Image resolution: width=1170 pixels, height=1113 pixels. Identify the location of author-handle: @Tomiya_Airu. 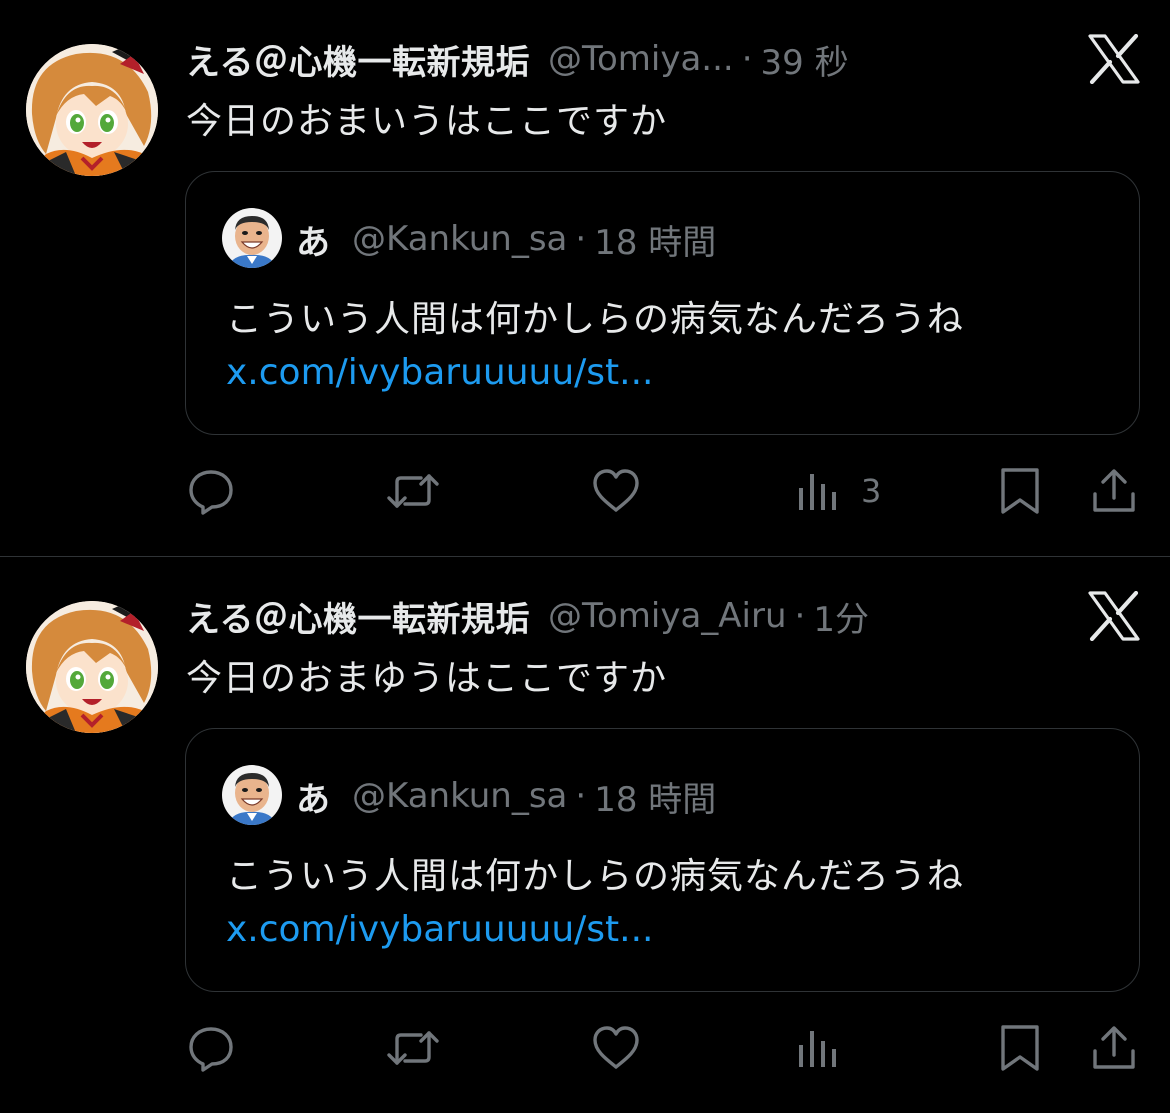
(667, 616).